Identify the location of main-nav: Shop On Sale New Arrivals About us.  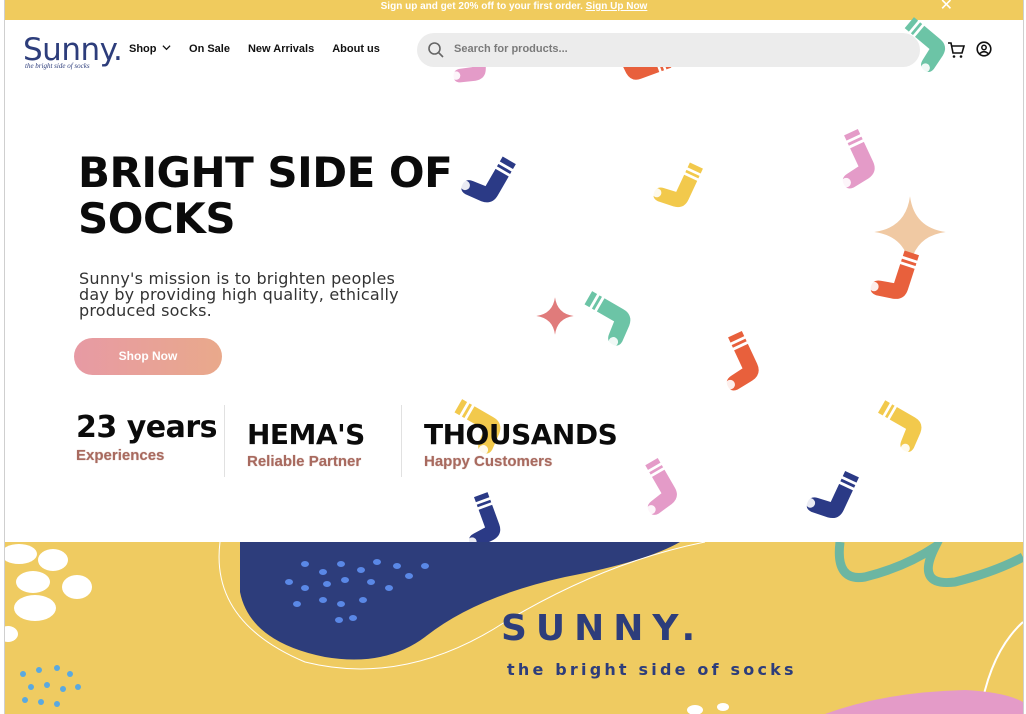
(254, 49).